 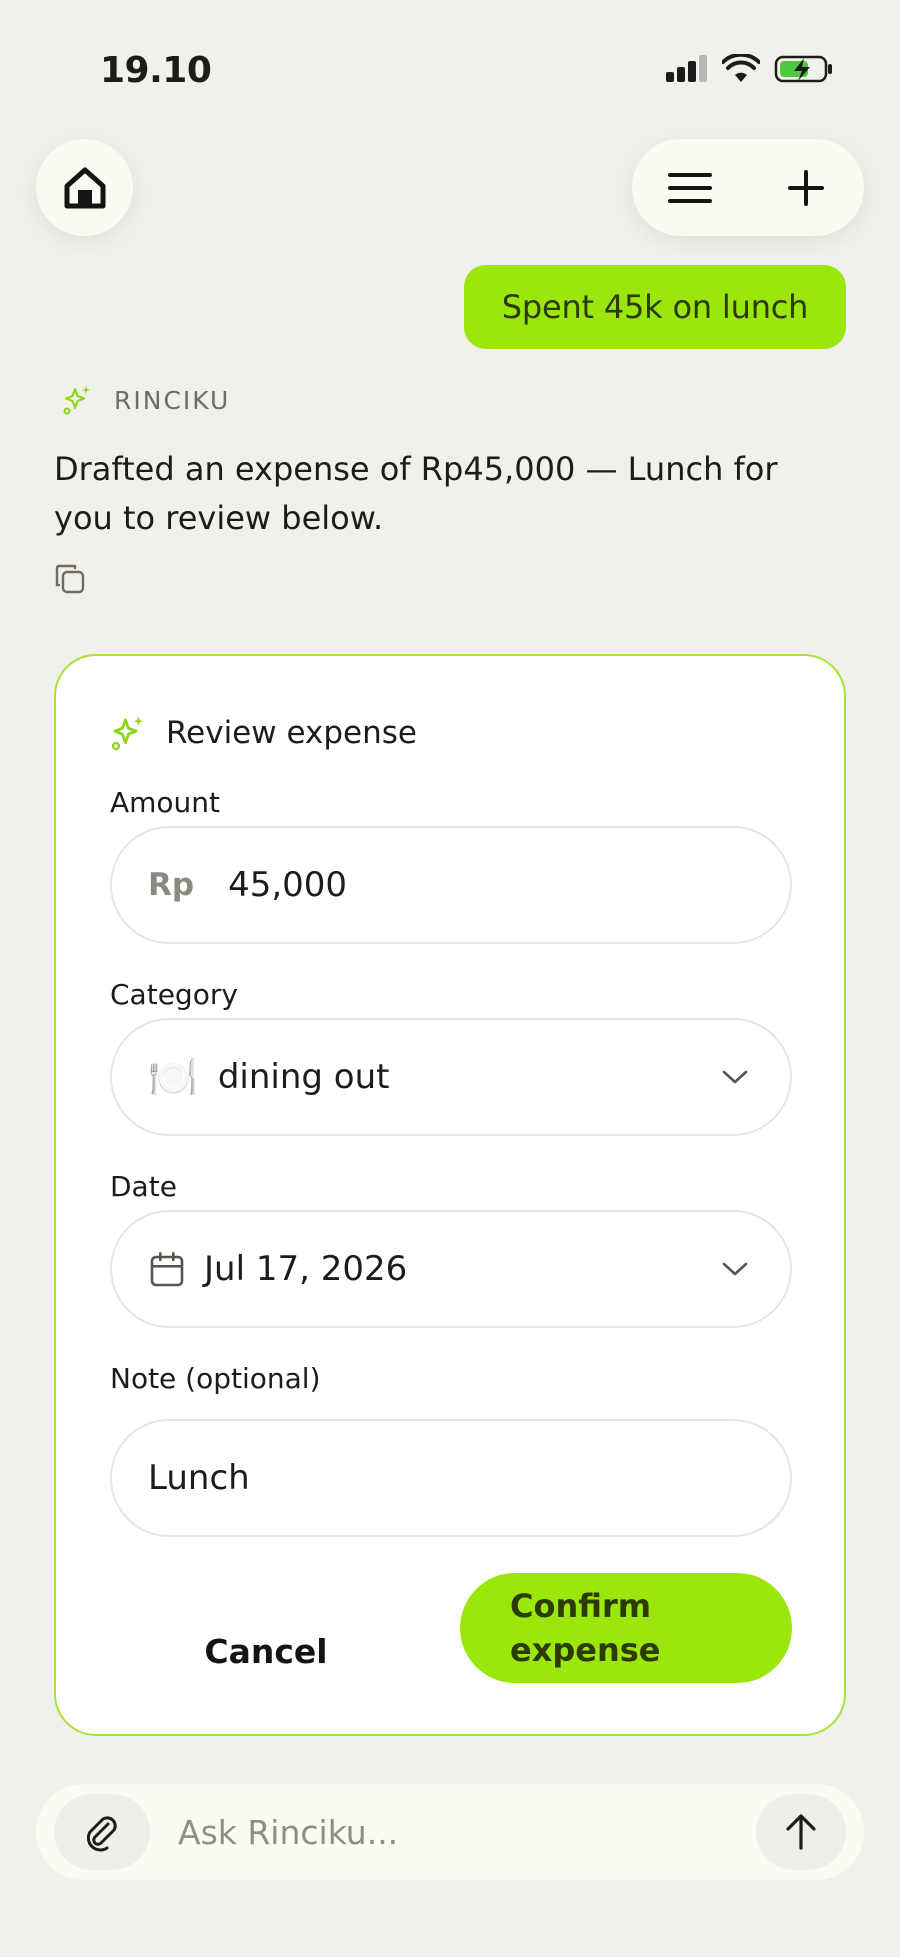 I want to click on note-label: Note (optional), so click(x=215, y=1378).